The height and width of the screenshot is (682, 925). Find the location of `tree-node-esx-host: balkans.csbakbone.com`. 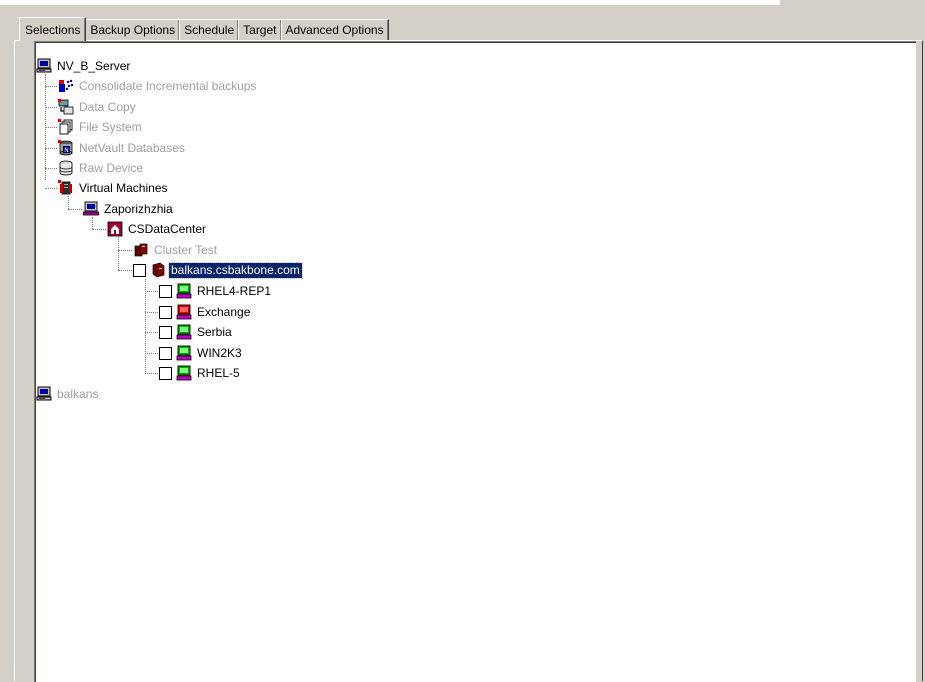

tree-node-esx-host: balkans.csbakbone.com is located at coordinates (218, 270).